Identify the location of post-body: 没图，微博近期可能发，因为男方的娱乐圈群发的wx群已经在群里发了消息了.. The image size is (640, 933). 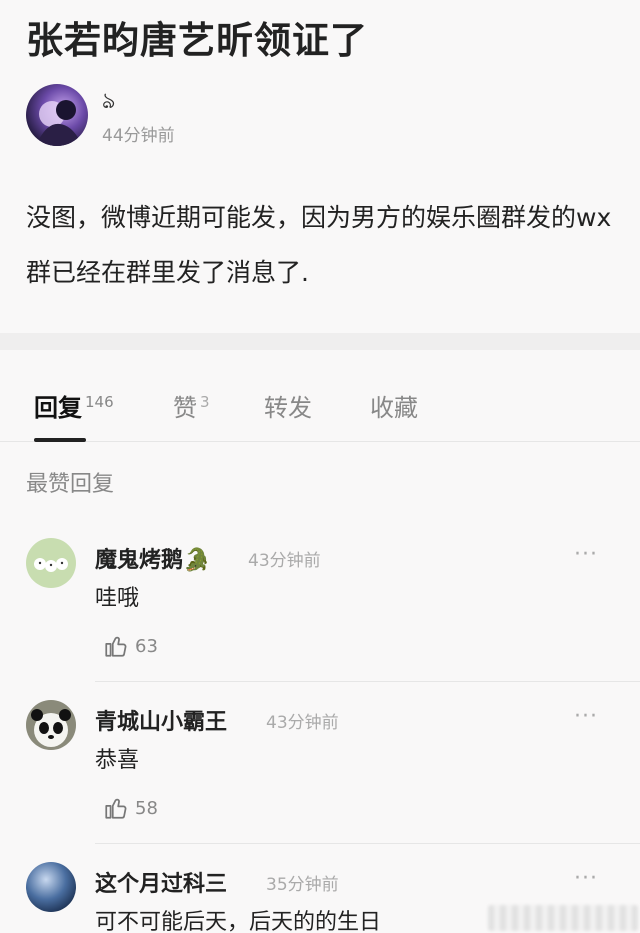
(319, 245).